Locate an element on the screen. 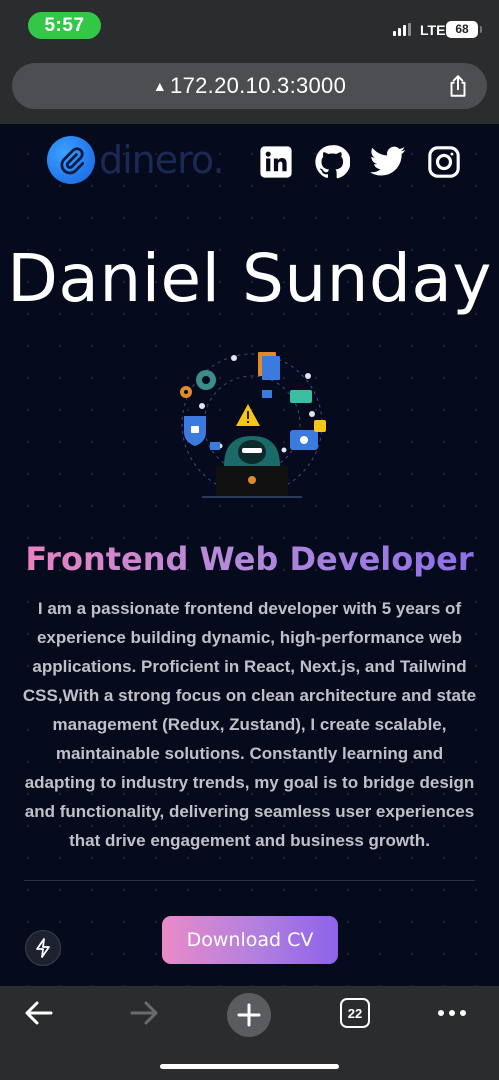 The image size is (499, 1080). address-bar: ▲ 172.20.10.3:3000 is located at coordinates (249, 86).